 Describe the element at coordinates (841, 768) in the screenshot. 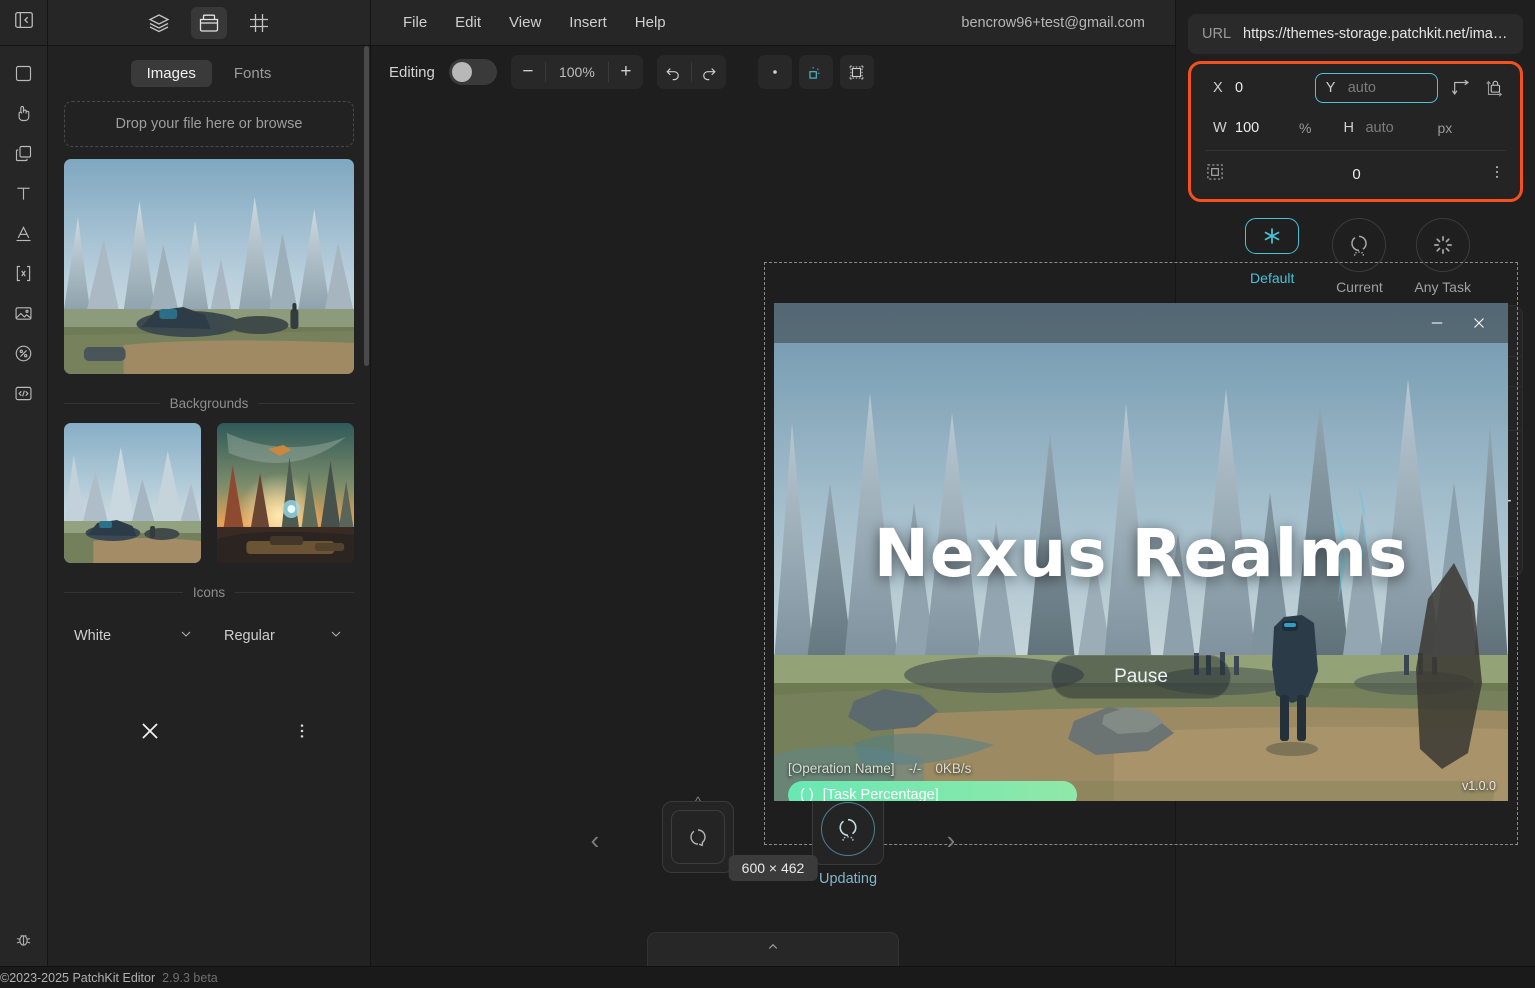

I see `operation-name: [Operation Name]` at that location.